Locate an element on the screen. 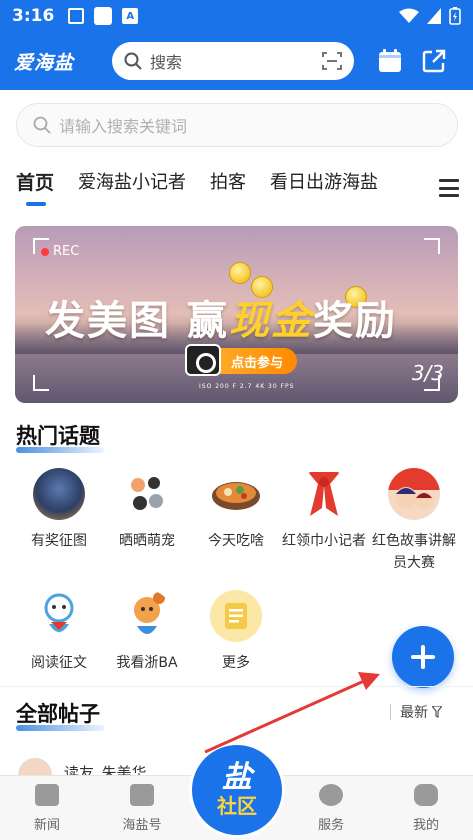  section-divider is located at coordinates (236, 686).